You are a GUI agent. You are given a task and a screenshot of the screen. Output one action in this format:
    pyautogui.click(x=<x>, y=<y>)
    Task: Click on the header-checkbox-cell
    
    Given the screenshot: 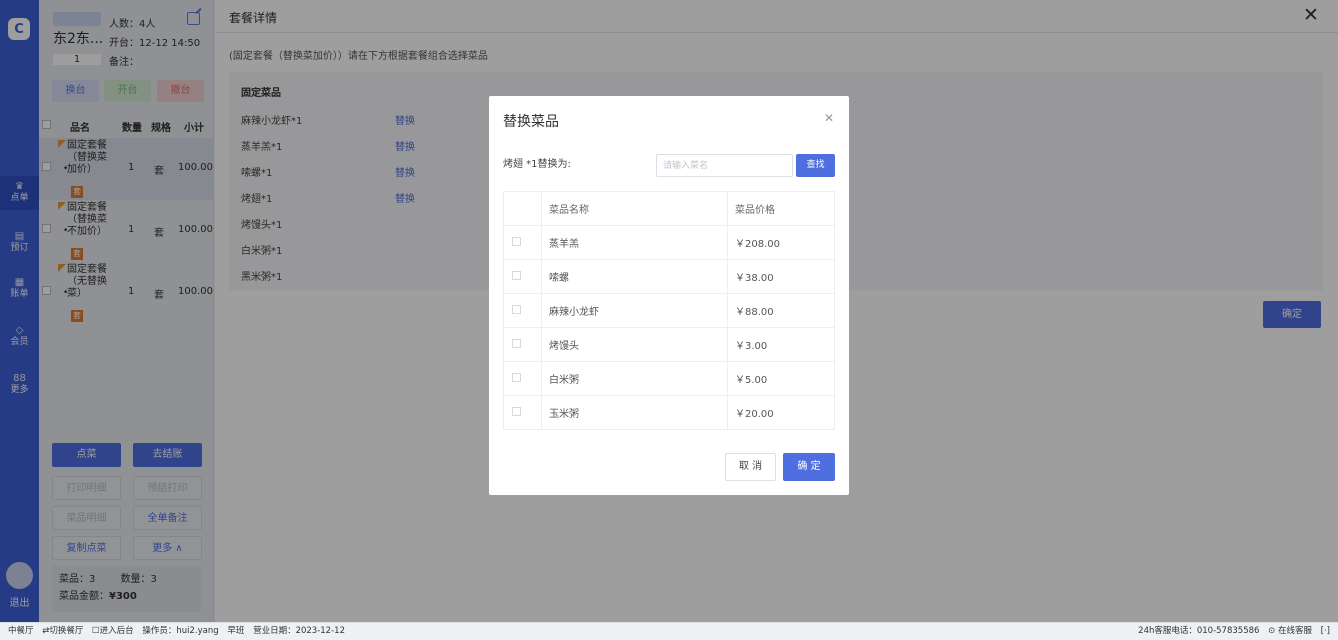 What is the action you would take?
    pyautogui.click(x=522, y=208)
    